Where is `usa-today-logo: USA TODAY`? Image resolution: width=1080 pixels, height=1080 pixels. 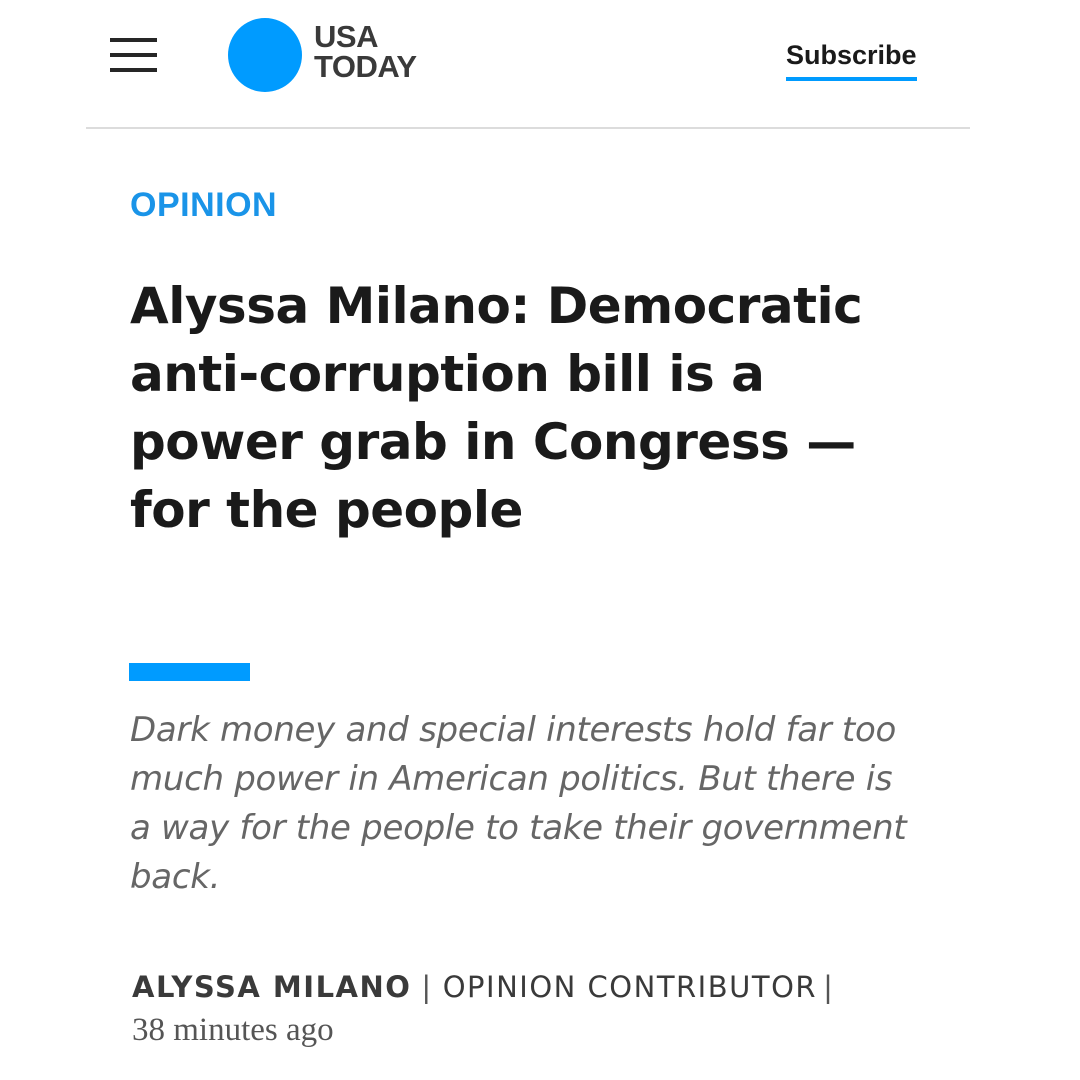
usa-today-logo: USA TODAY is located at coordinates (343, 56).